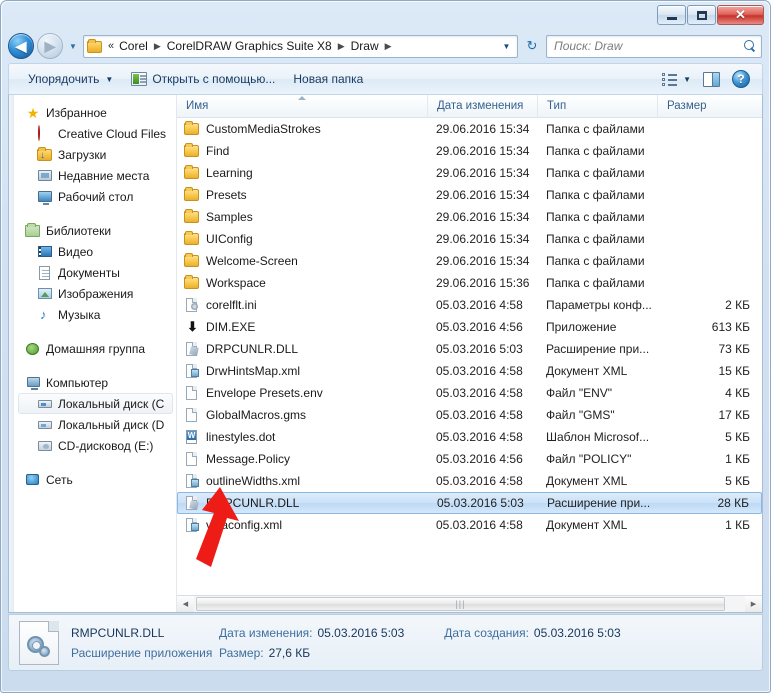 Image resolution: width=771 pixels, height=693 pixels. What do you see at coordinates (110, 46) in the screenshot?
I see `breadcrumb-overflow: «` at bounding box center [110, 46].